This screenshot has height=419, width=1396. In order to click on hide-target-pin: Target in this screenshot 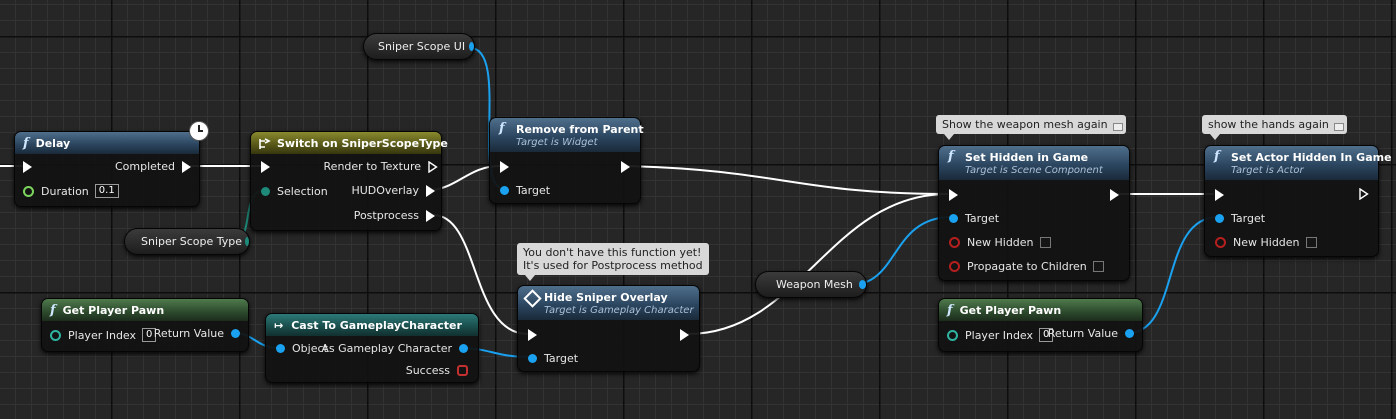, I will do `click(553, 358)`.